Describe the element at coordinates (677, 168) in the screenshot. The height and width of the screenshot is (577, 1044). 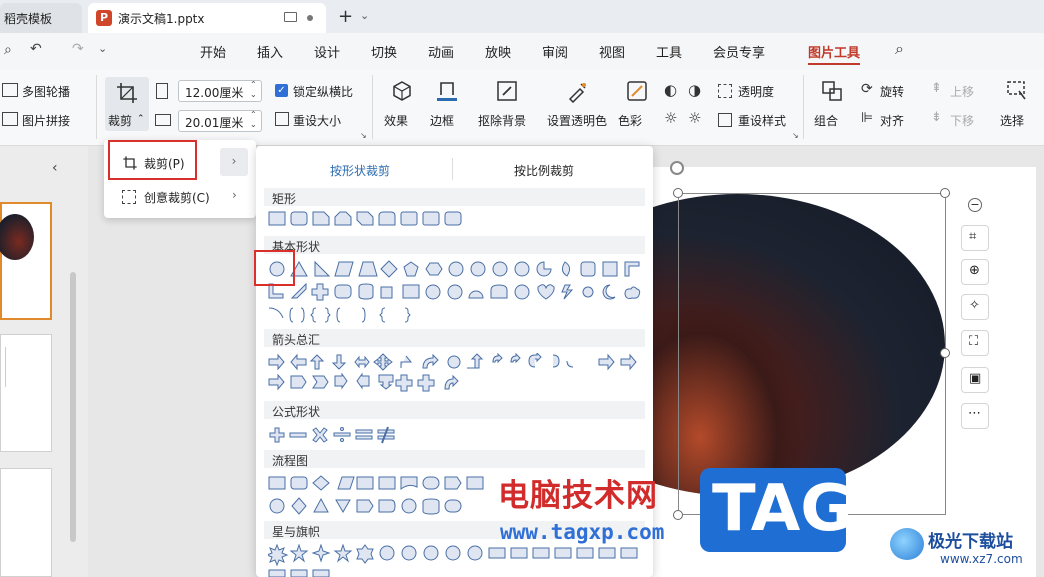
I see `rotate-handle-icon` at that location.